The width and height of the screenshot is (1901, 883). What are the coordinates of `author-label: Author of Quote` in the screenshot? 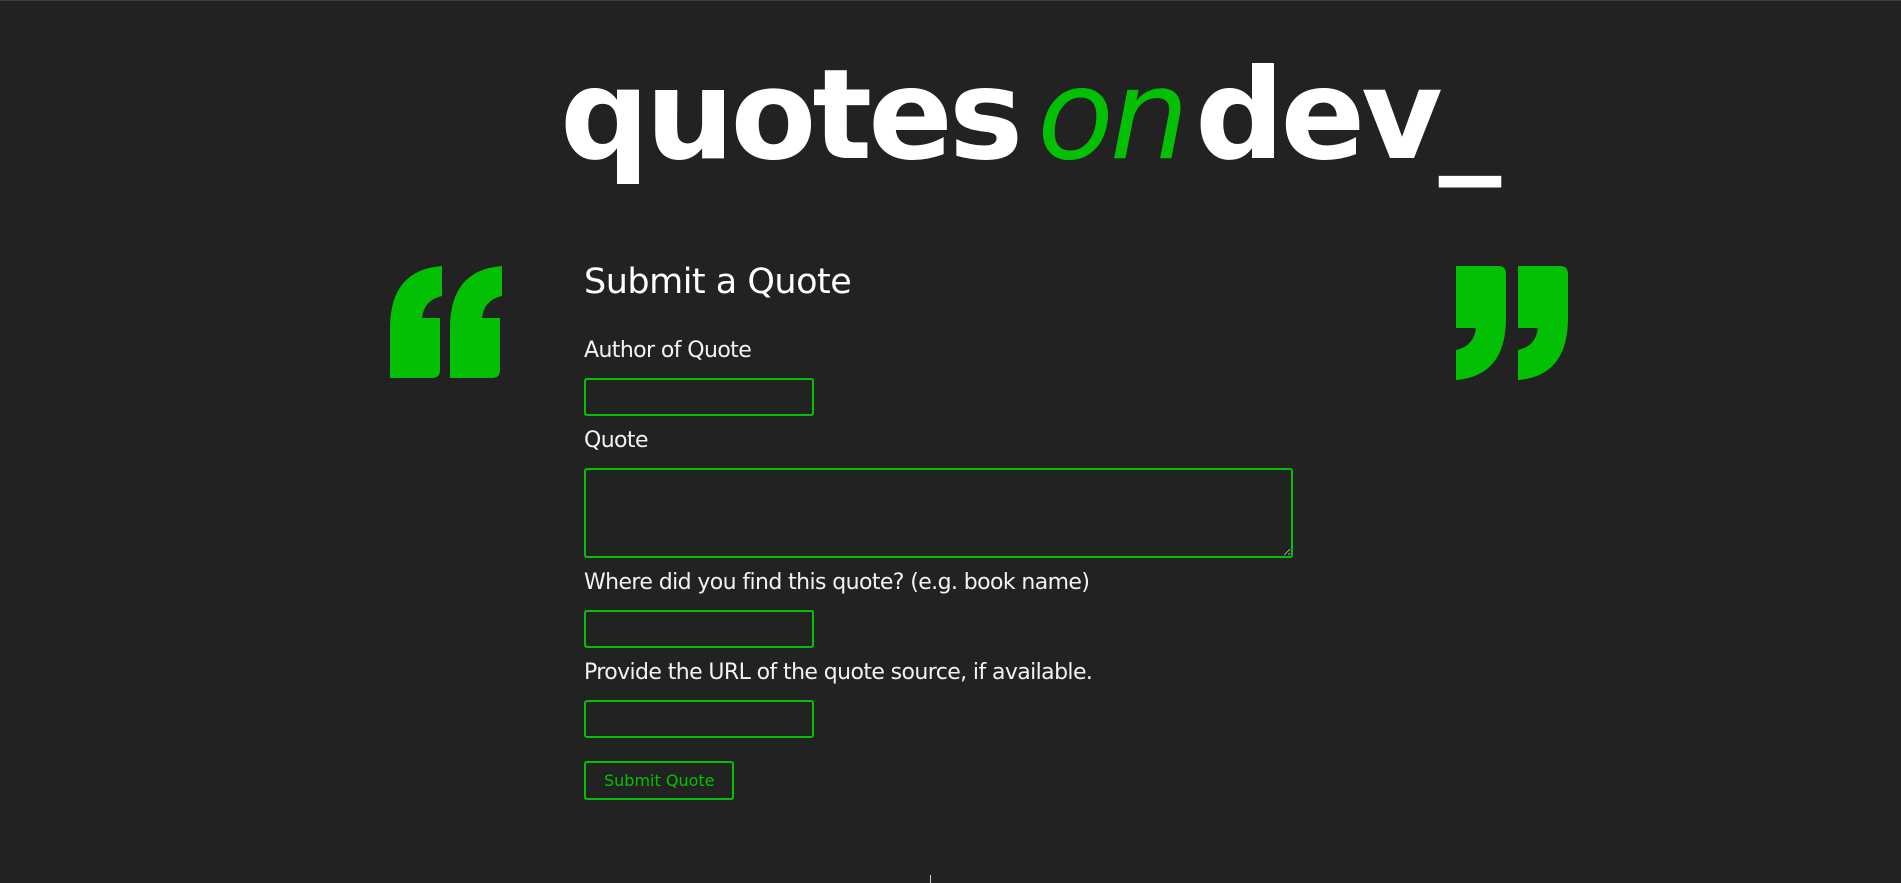 It's located at (668, 350).